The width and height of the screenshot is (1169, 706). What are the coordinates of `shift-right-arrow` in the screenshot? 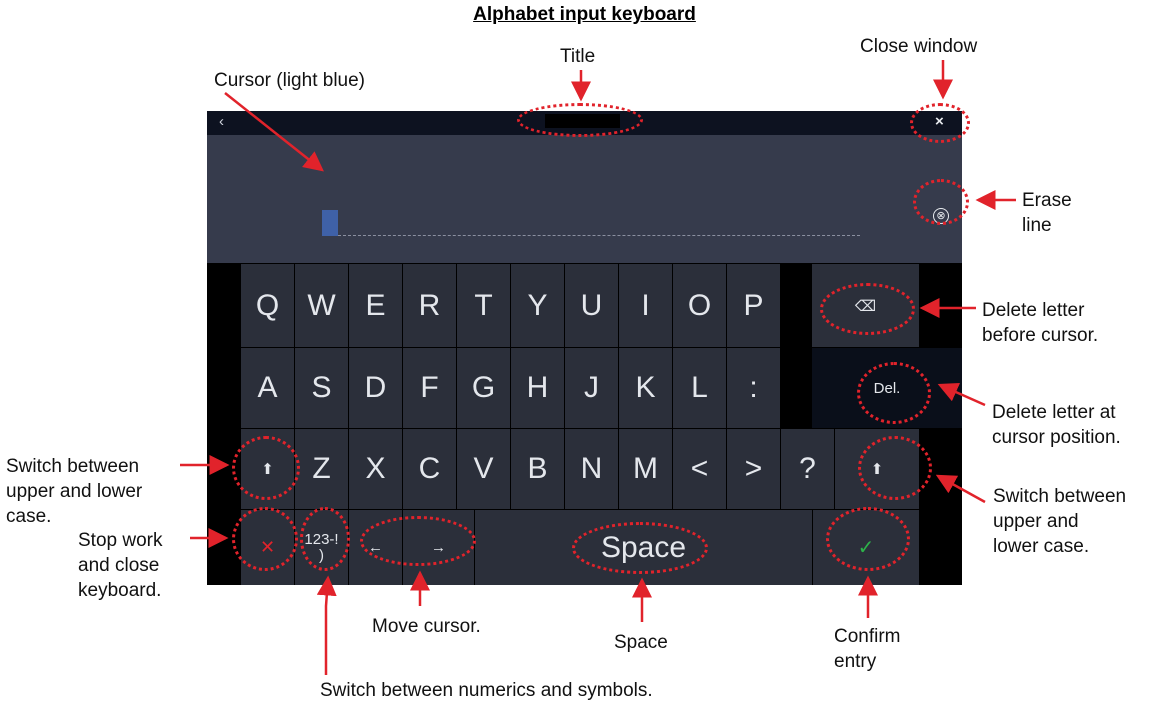 It's located at (960, 489).